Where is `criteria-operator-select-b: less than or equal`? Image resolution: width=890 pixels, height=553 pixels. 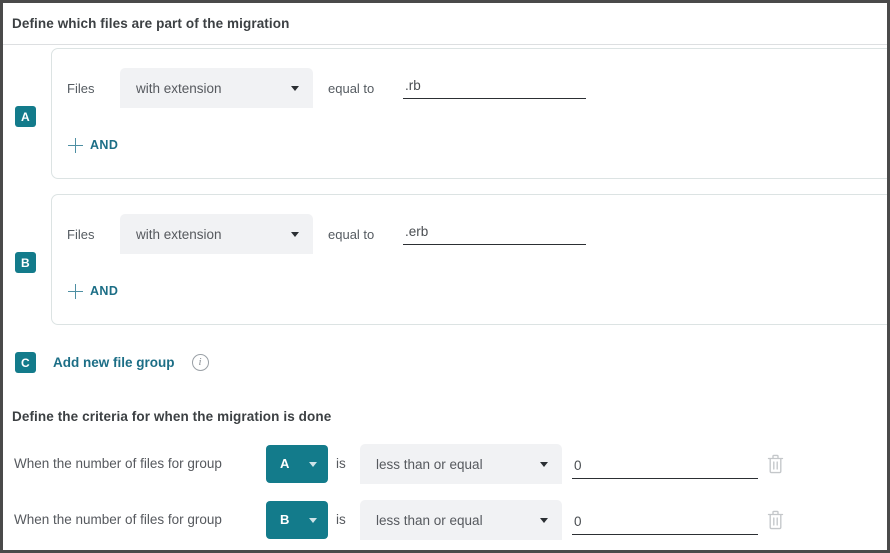 criteria-operator-select-b: less than or equal is located at coordinates (461, 520).